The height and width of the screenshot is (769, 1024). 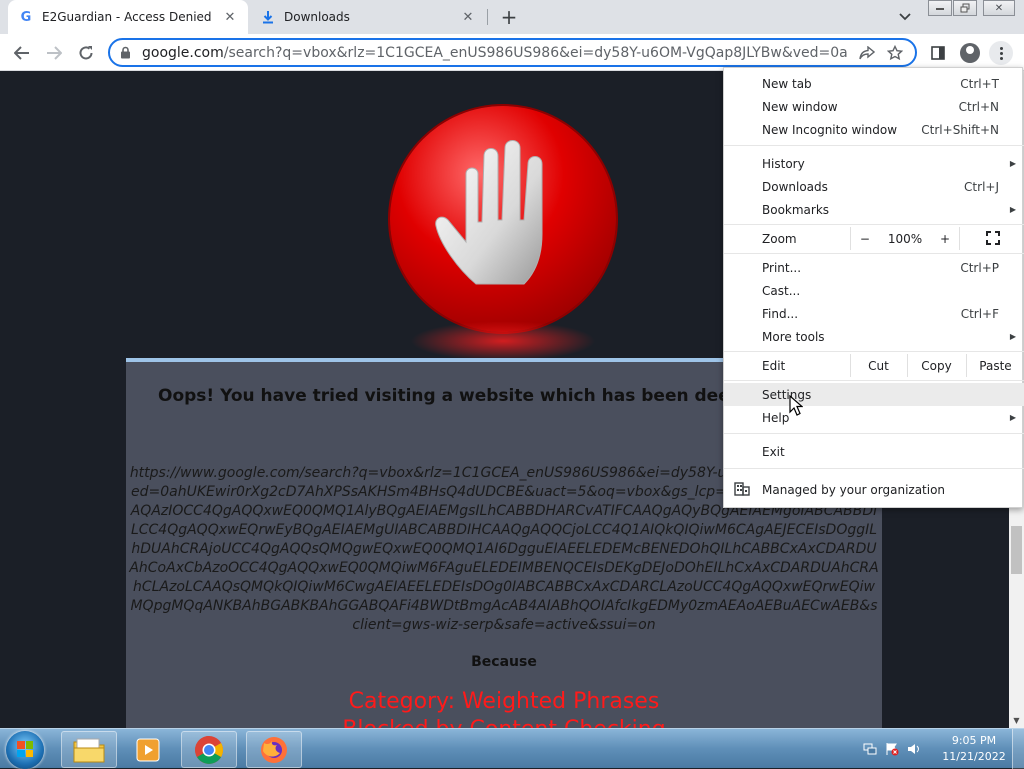 What do you see at coordinates (895, 53) in the screenshot?
I see `bookmark-star-icon` at bounding box center [895, 53].